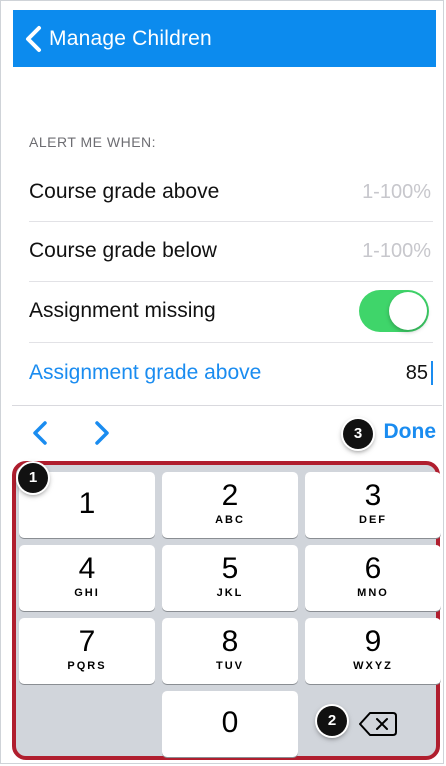  What do you see at coordinates (358, 434) in the screenshot?
I see `callout-badge-3: 3` at bounding box center [358, 434].